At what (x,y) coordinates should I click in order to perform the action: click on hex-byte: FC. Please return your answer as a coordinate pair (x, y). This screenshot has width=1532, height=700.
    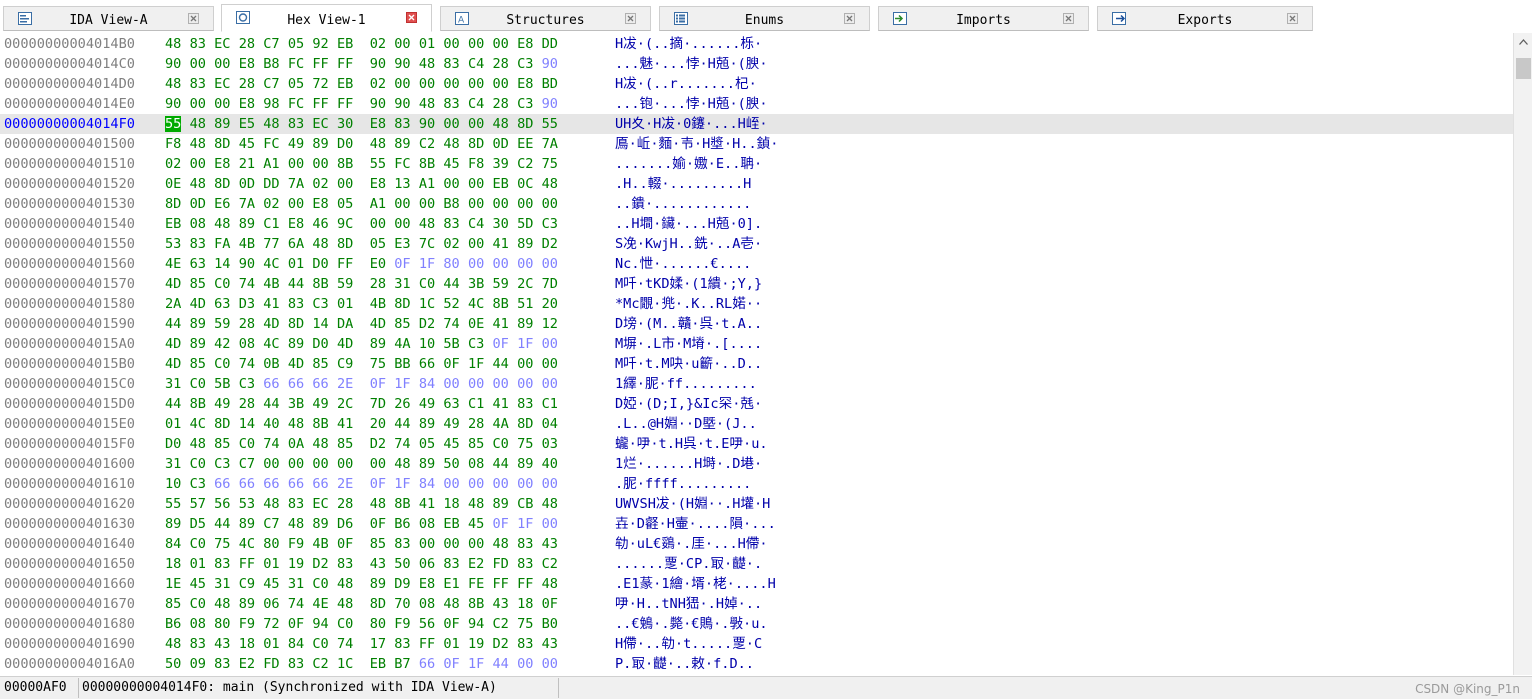
    Looking at the image, I should click on (402, 164).